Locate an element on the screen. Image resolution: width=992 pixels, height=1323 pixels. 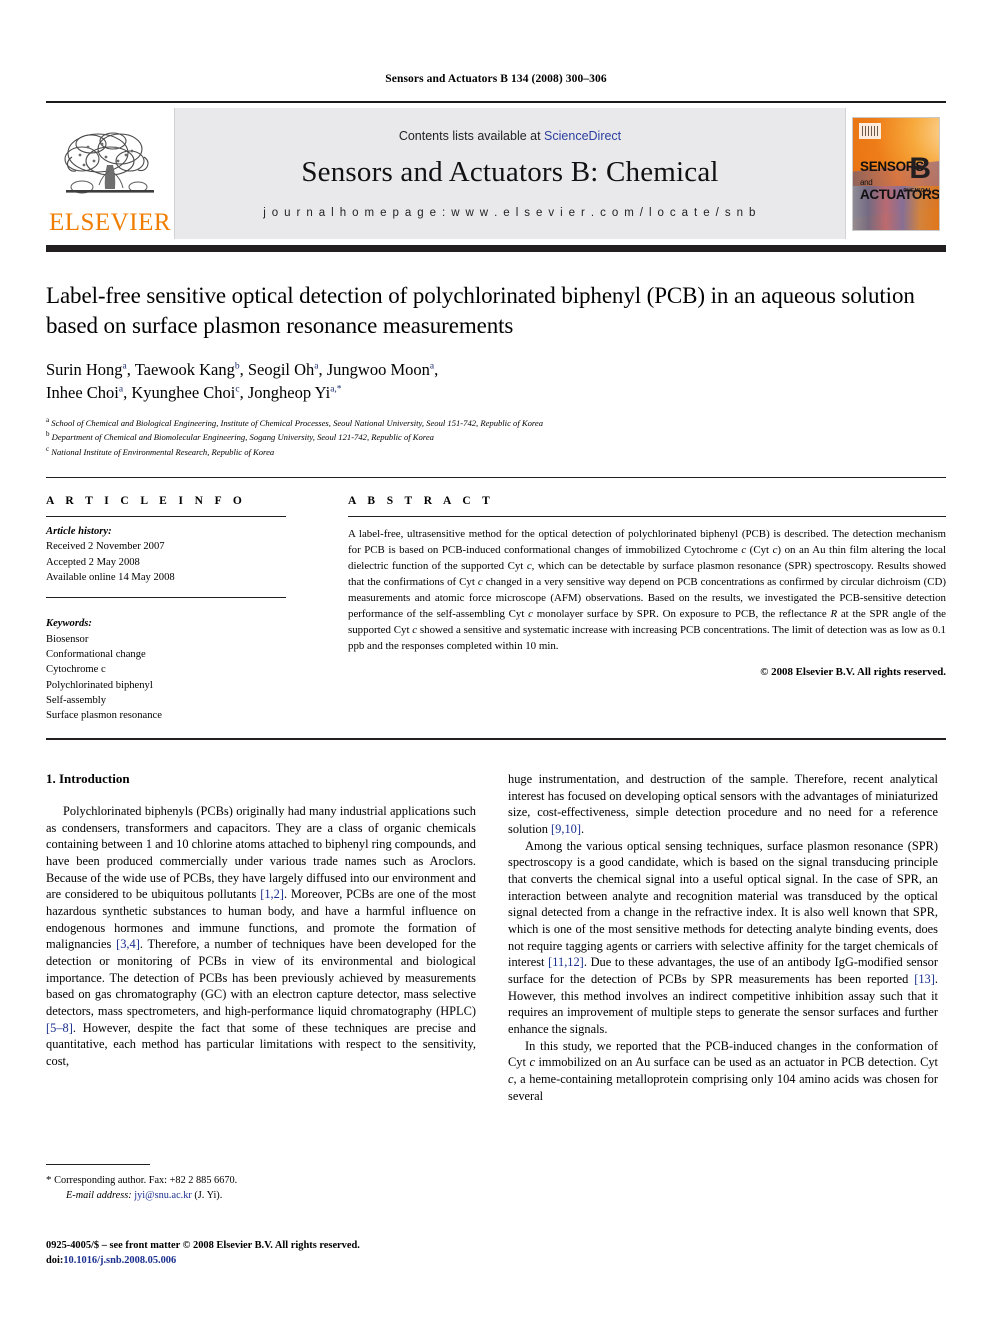
author-name: Surin Hong is located at coordinates (84, 369).